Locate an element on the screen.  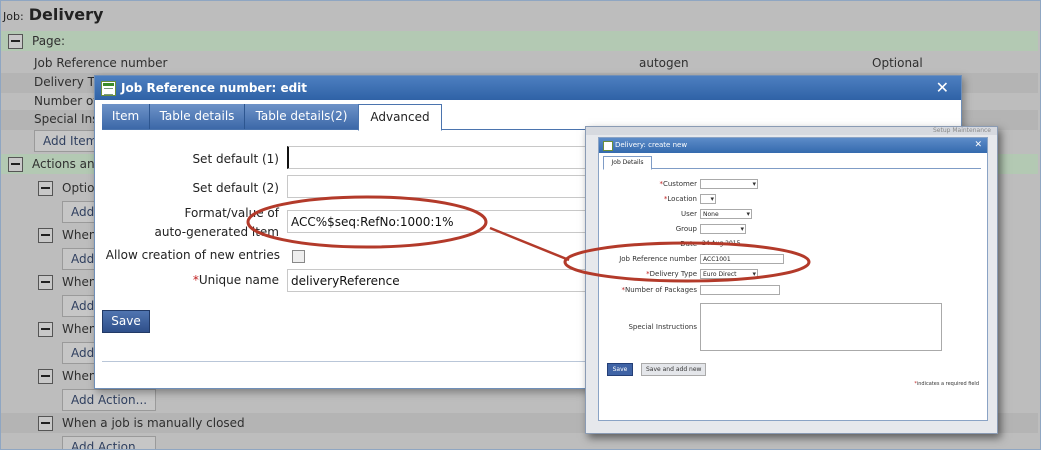
unique-name-label: *Unique name is located at coordinates (235, 280).